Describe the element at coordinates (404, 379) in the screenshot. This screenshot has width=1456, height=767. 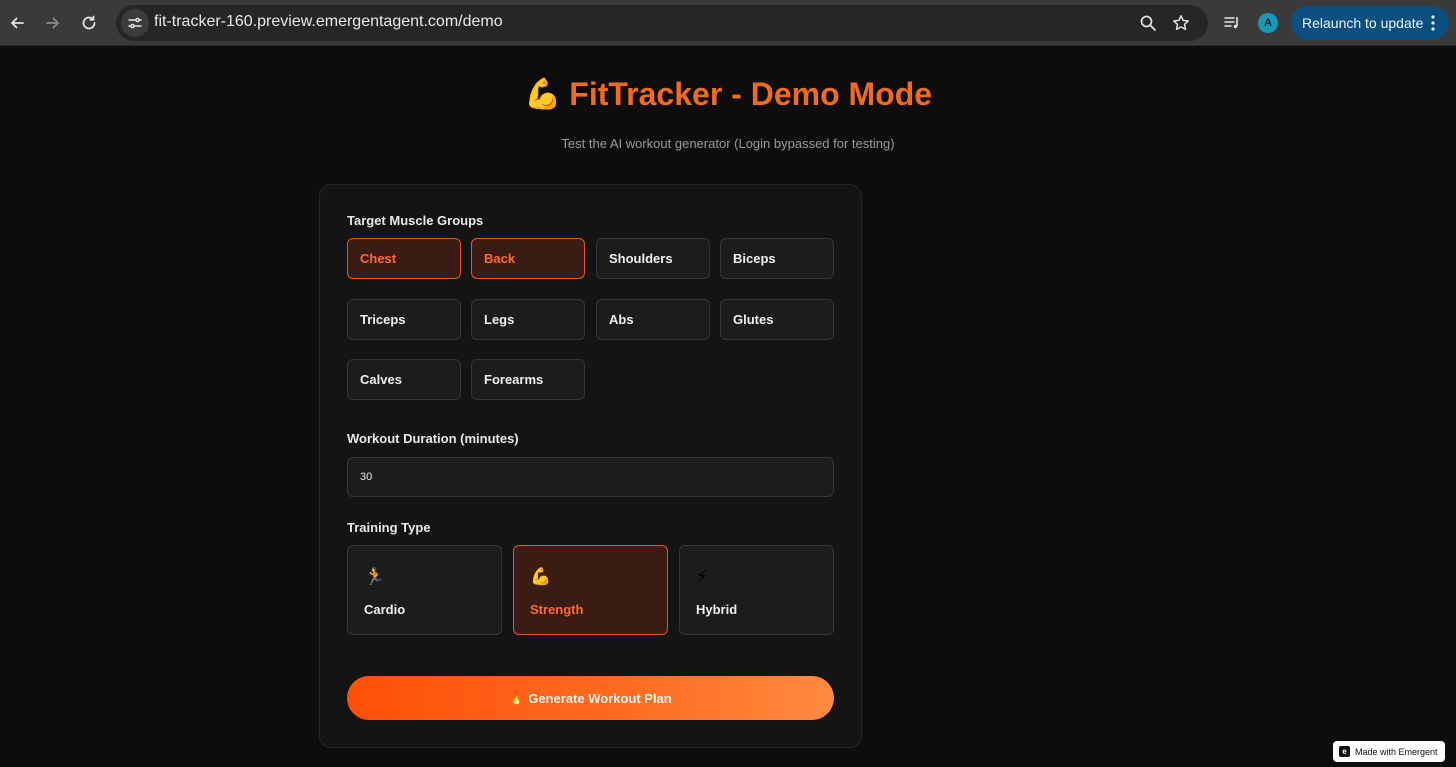
I see `muscle-calves-button: Calves` at that location.